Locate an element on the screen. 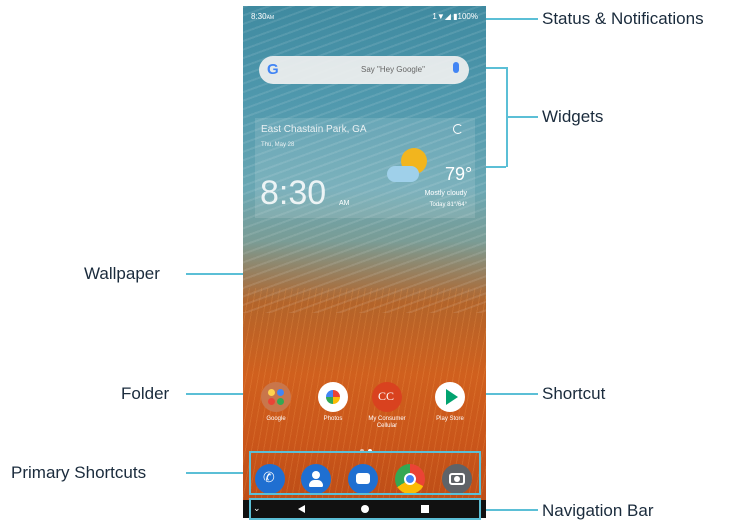 Image resolution: width=753 pixels, height=522 pixels. callout-wallpaper: Wallpaper is located at coordinates (122, 273).